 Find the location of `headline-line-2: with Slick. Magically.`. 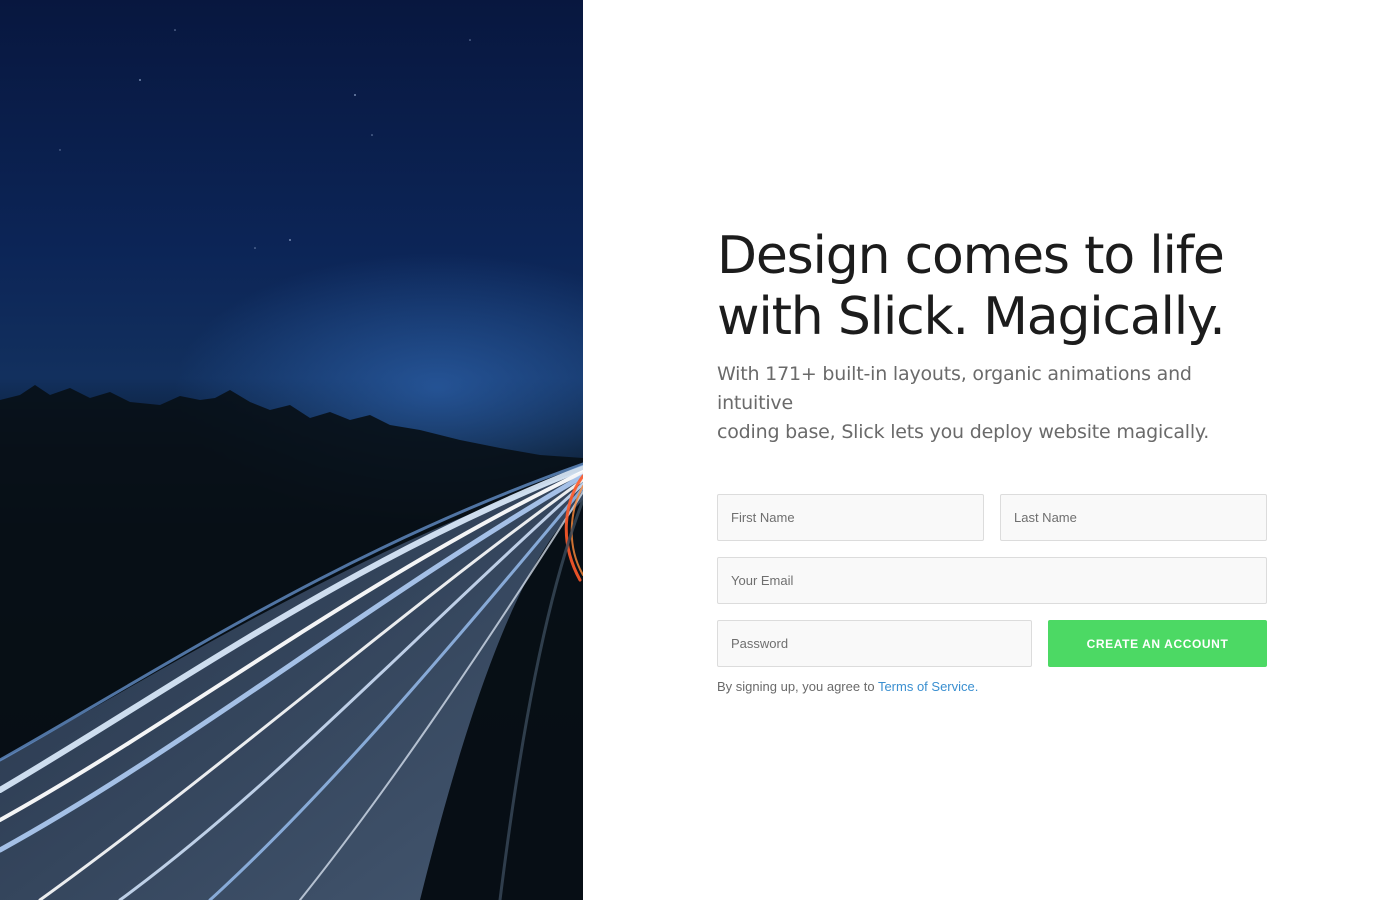

headline-line-2: with Slick. Magically. is located at coordinates (971, 317).